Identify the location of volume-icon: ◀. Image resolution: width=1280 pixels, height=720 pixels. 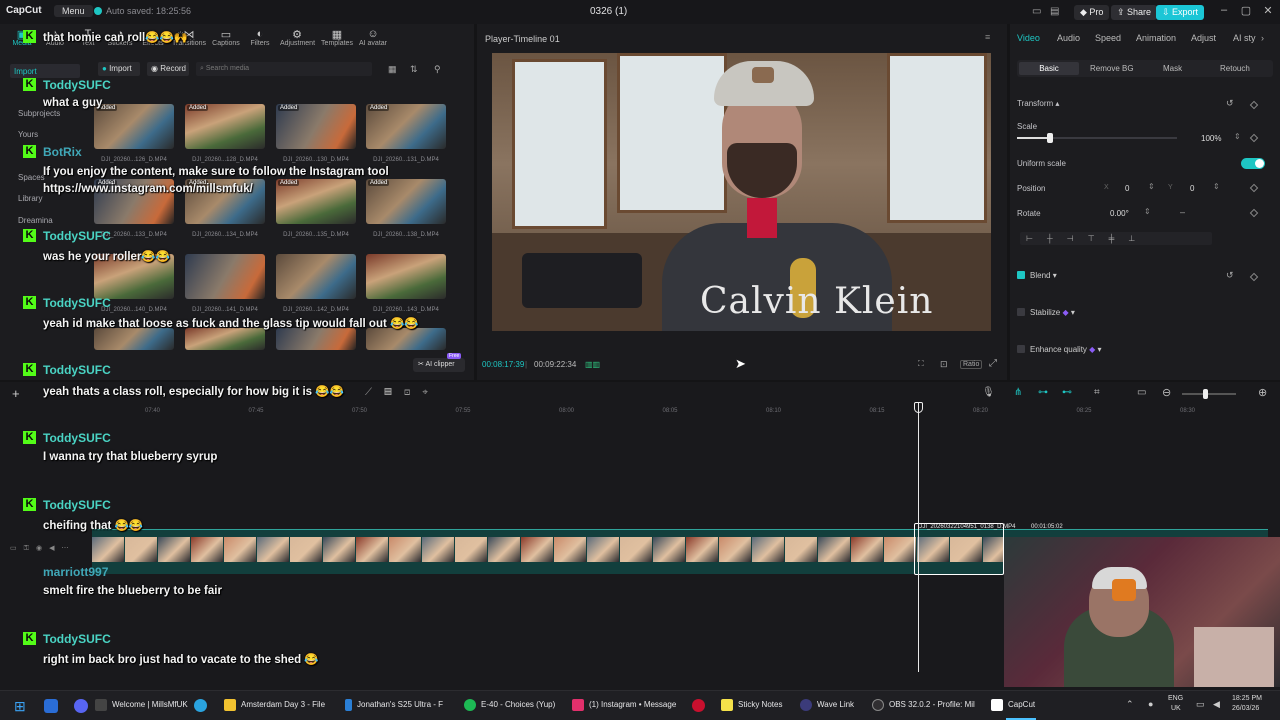
(1216, 704).